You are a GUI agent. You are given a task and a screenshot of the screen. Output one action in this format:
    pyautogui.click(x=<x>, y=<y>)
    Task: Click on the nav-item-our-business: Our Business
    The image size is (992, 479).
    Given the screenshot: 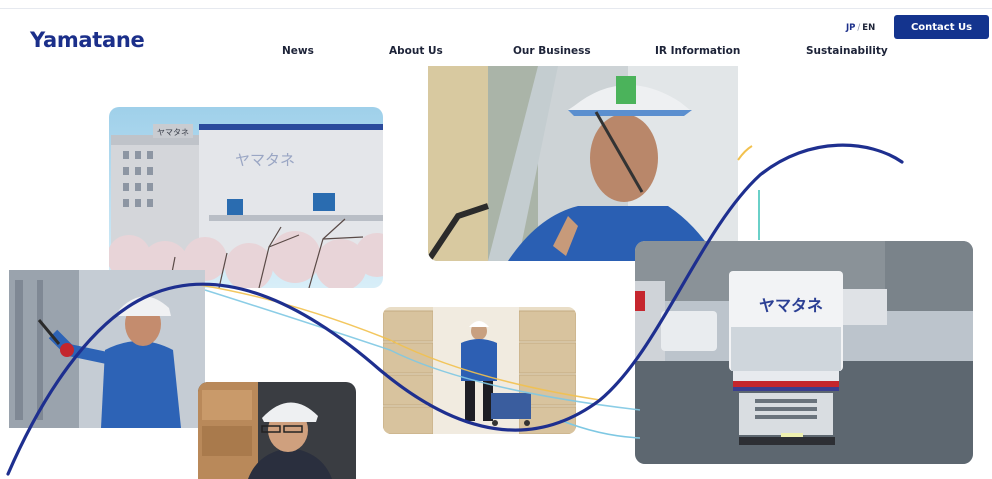 What is the action you would take?
    pyautogui.click(x=552, y=51)
    